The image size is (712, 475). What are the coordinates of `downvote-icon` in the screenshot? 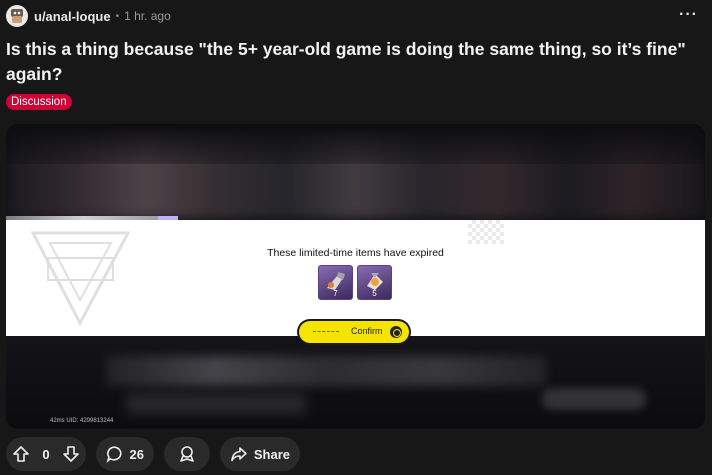 It's located at (71, 454).